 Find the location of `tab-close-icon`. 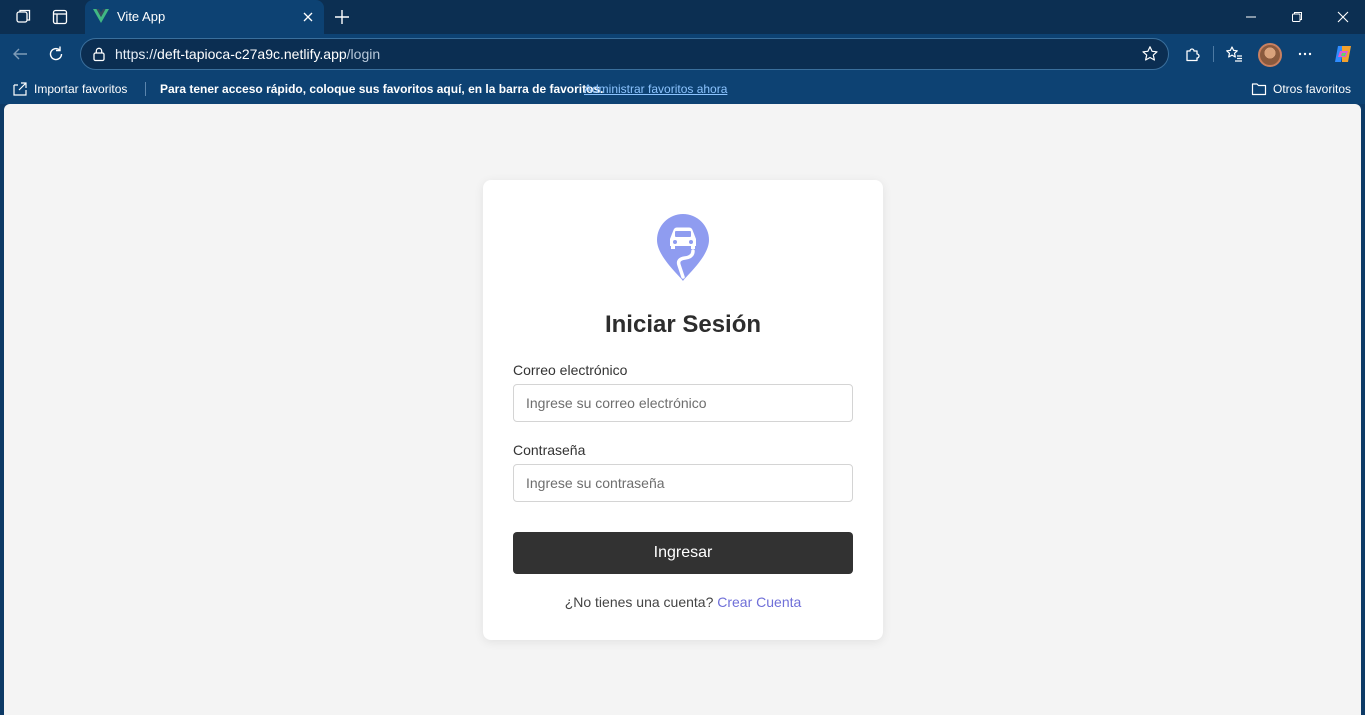

tab-close-icon is located at coordinates (308, 17).